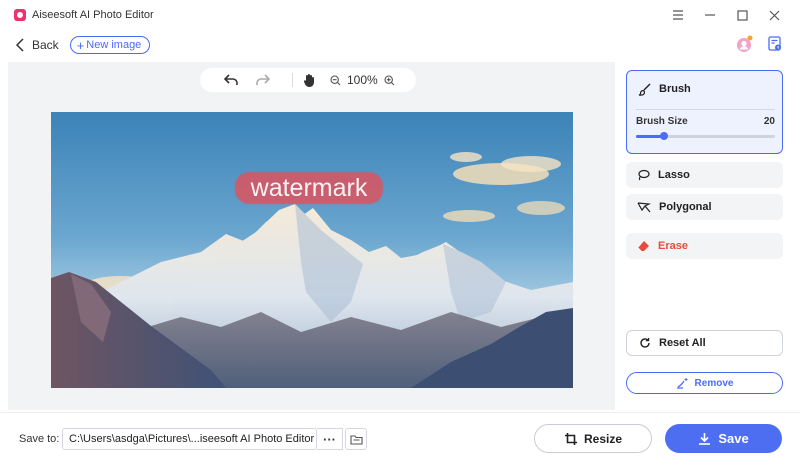 The height and width of the screenshot is (468, 800). I want to click on save-to-label: Save to:, so click(39, 439).